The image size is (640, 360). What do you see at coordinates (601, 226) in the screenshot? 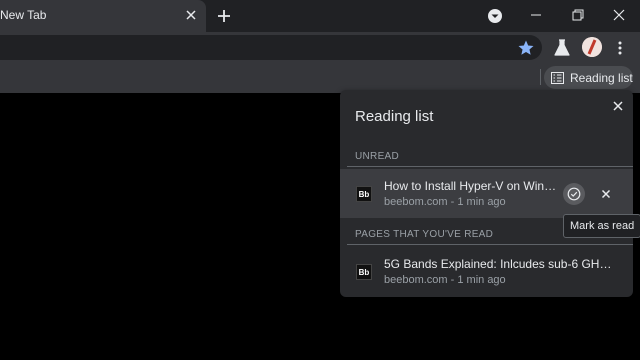
I see `tooltip: Mark as read` at bounding box center [601, 226].